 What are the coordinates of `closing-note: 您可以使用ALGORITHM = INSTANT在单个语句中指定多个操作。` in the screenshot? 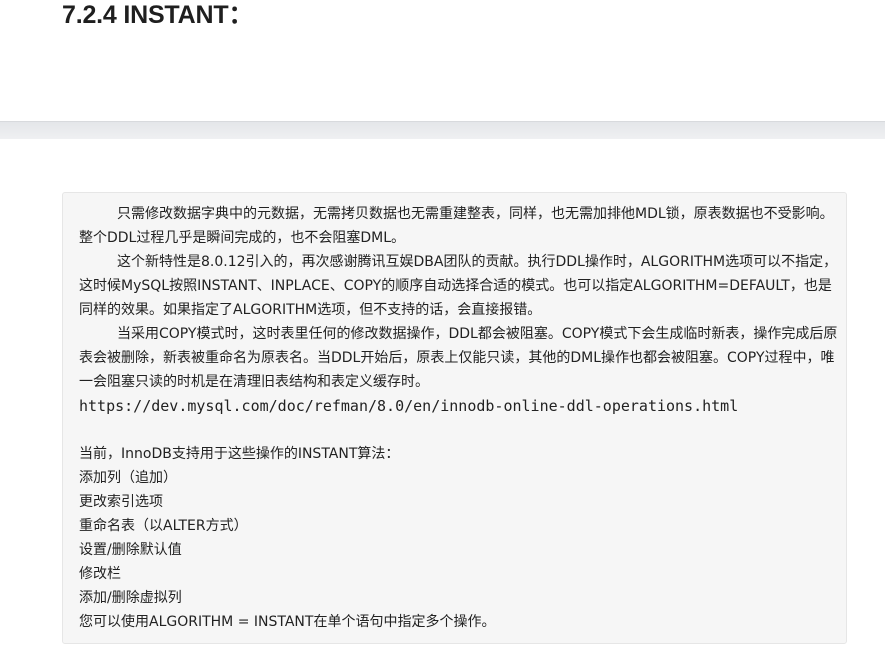 It's located at (287, 622).